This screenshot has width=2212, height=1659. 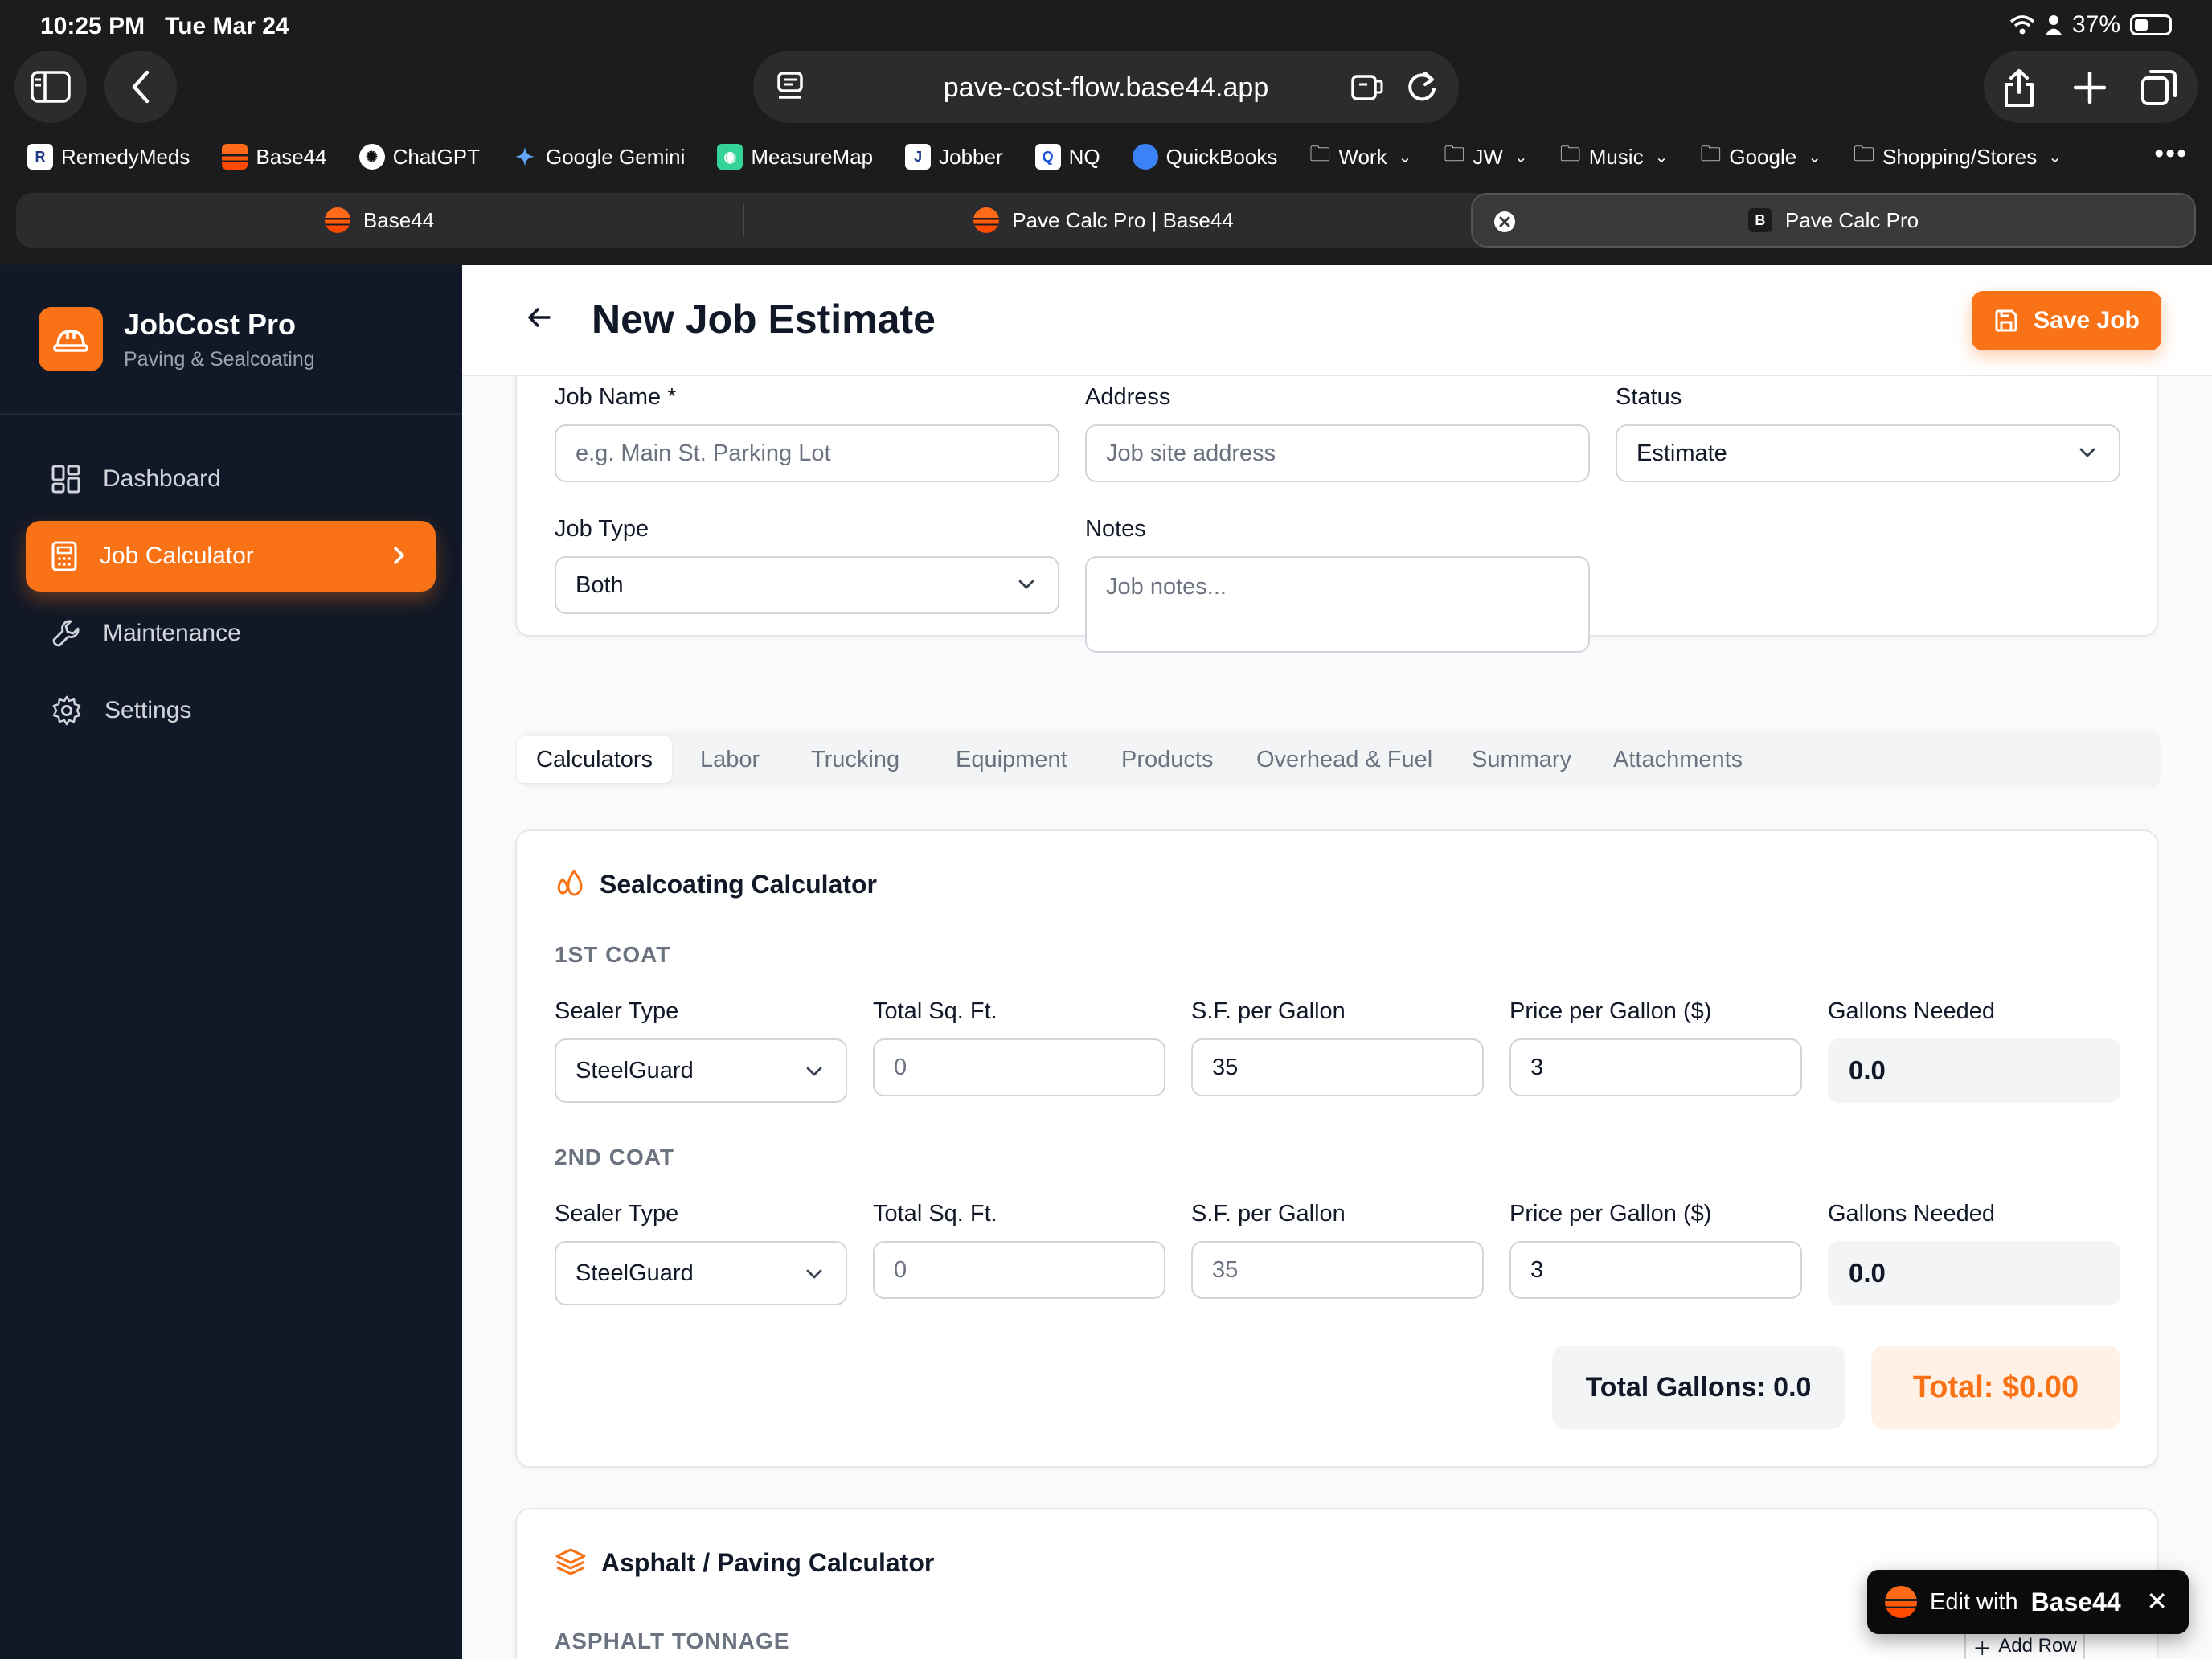 I want to click on tab-equipment: Equipment, so click(x=1012, y=759).